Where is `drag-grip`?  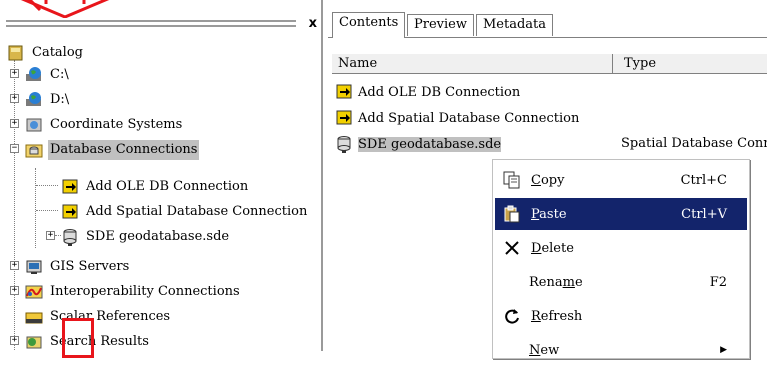
drag-grip is located at coordinates (151, 23).